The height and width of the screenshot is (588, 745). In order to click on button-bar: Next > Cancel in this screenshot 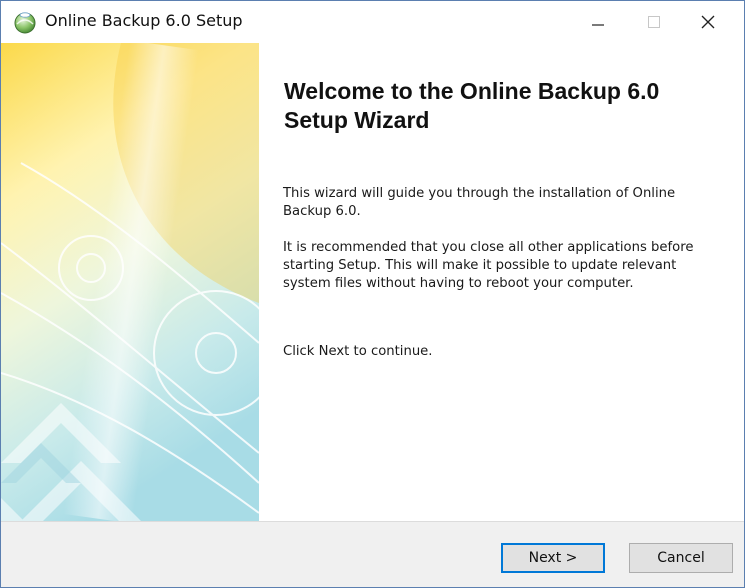, I will do `click(372, 554)`.